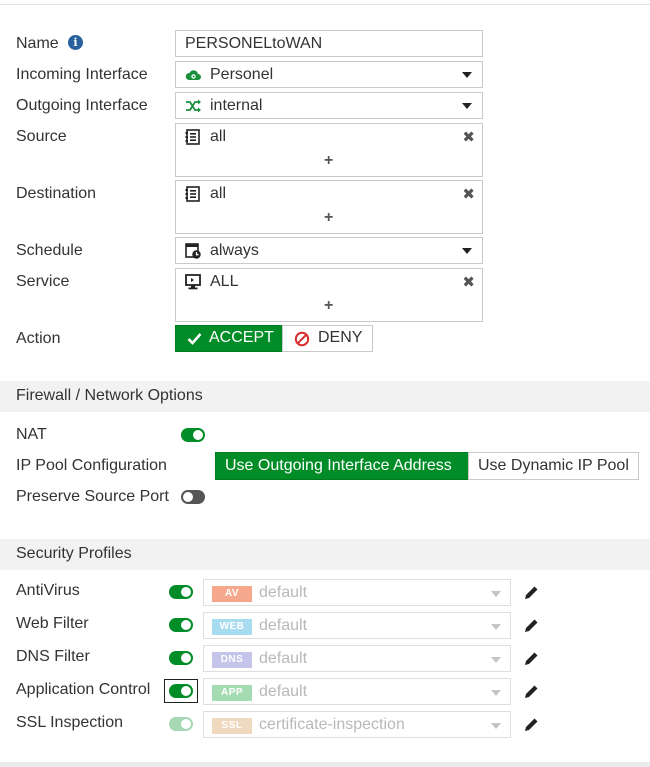 Image resolution: width=650 pixels, height=767 pixels. What do you see at coordinates (329, 207) in the screenshot?
I see `destination-field: all ✖ +` at bounding box center [329, 207].